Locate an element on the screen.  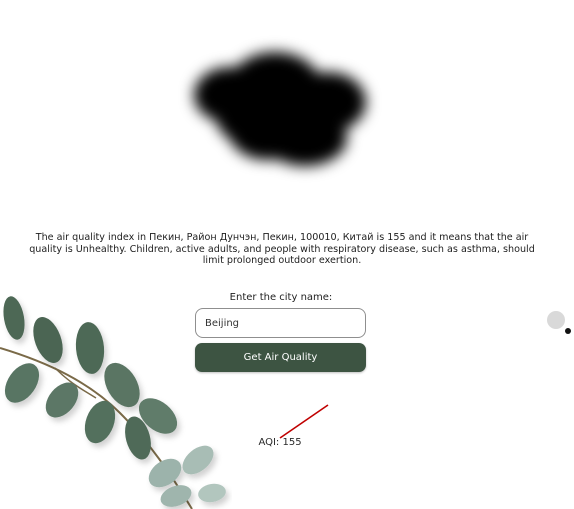
smog-cloud-icon is located at coordinates (280, 109).